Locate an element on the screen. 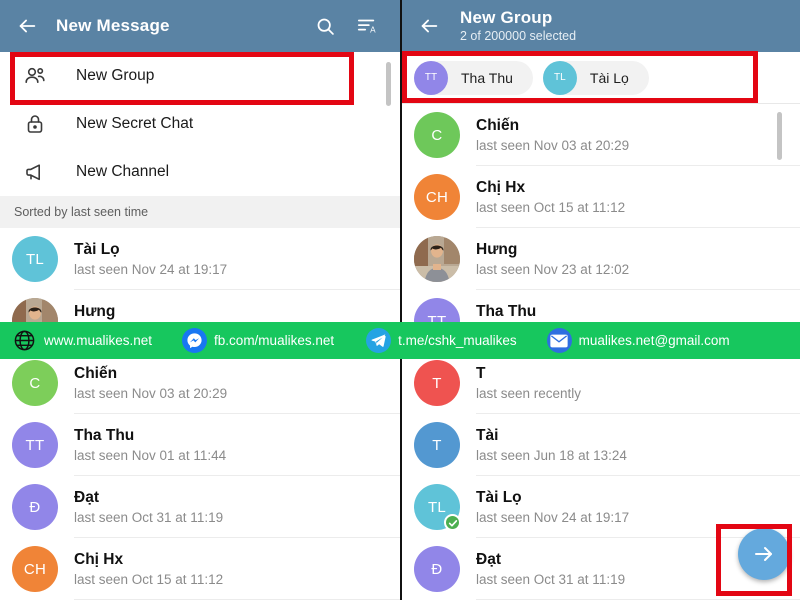  avatar-initials: TL is located at coordinates (437, 507).